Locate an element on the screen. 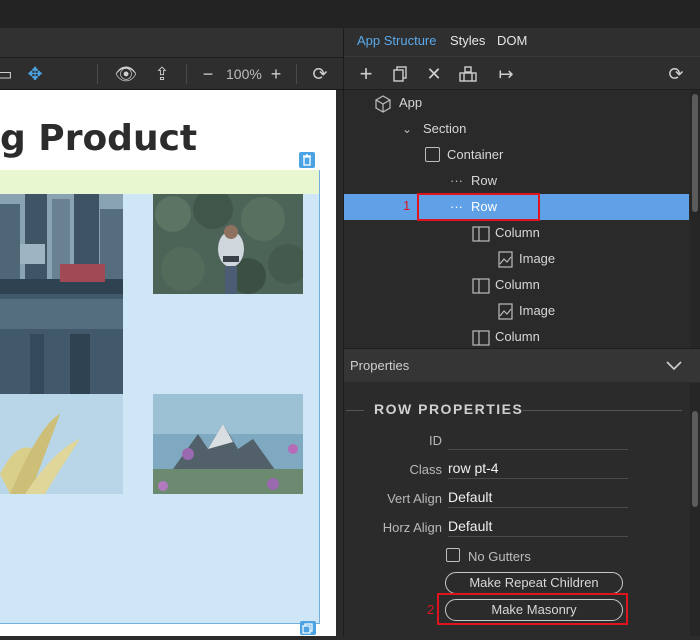  chevron-down-icon is located at coordinates (674, 366).